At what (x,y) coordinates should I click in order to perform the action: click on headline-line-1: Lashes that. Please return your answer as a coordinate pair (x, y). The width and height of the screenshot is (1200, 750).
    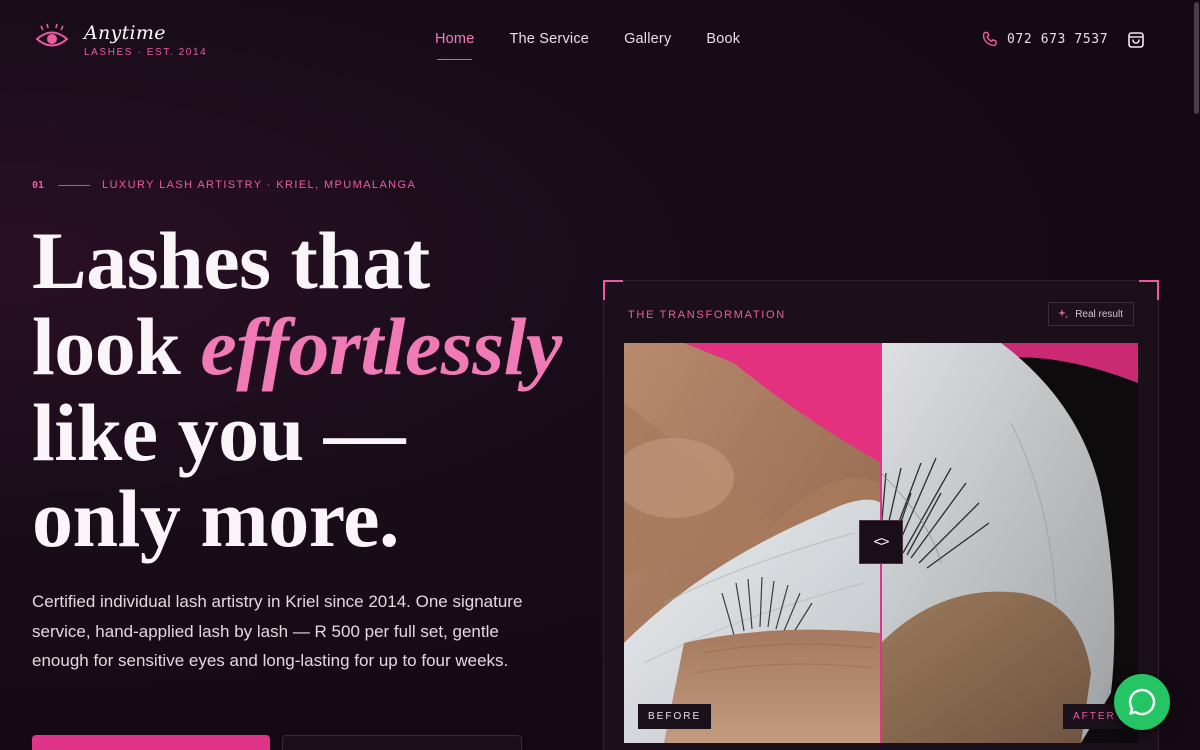
    Looking at the image, I should click on (231, 260).